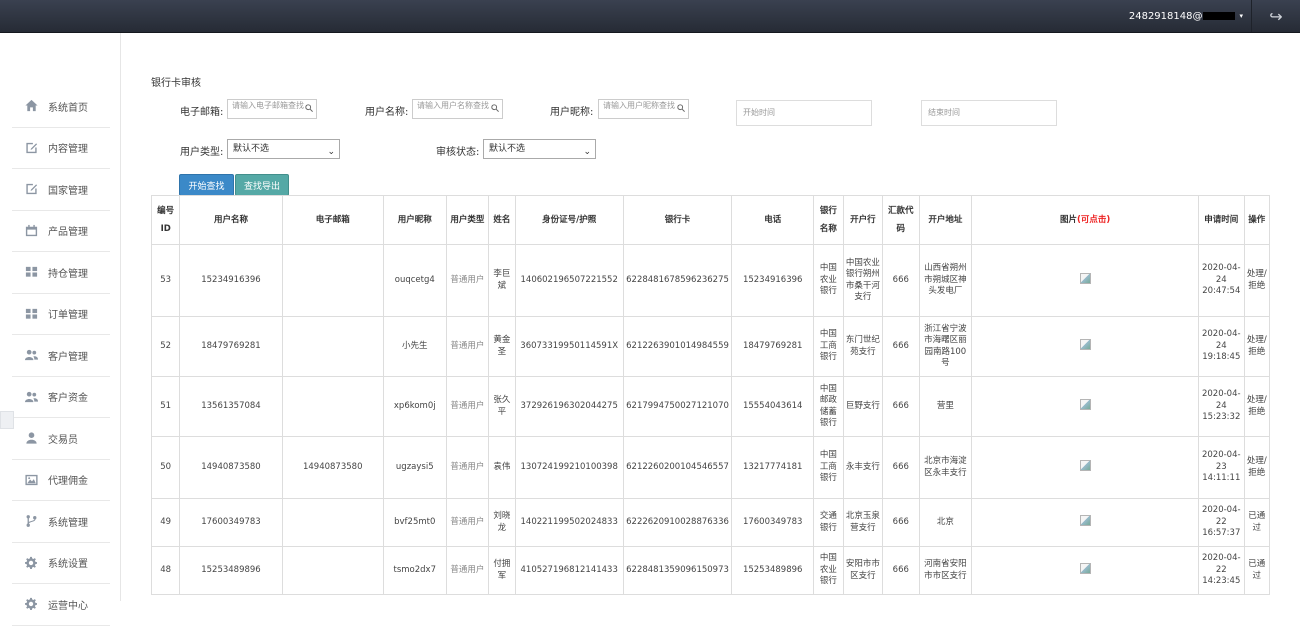  What do you see at coordinates (1186, 16) in the screenshot?
I see `user-menu: 2482918148@ ▾` at bounding box center [1186, 16].